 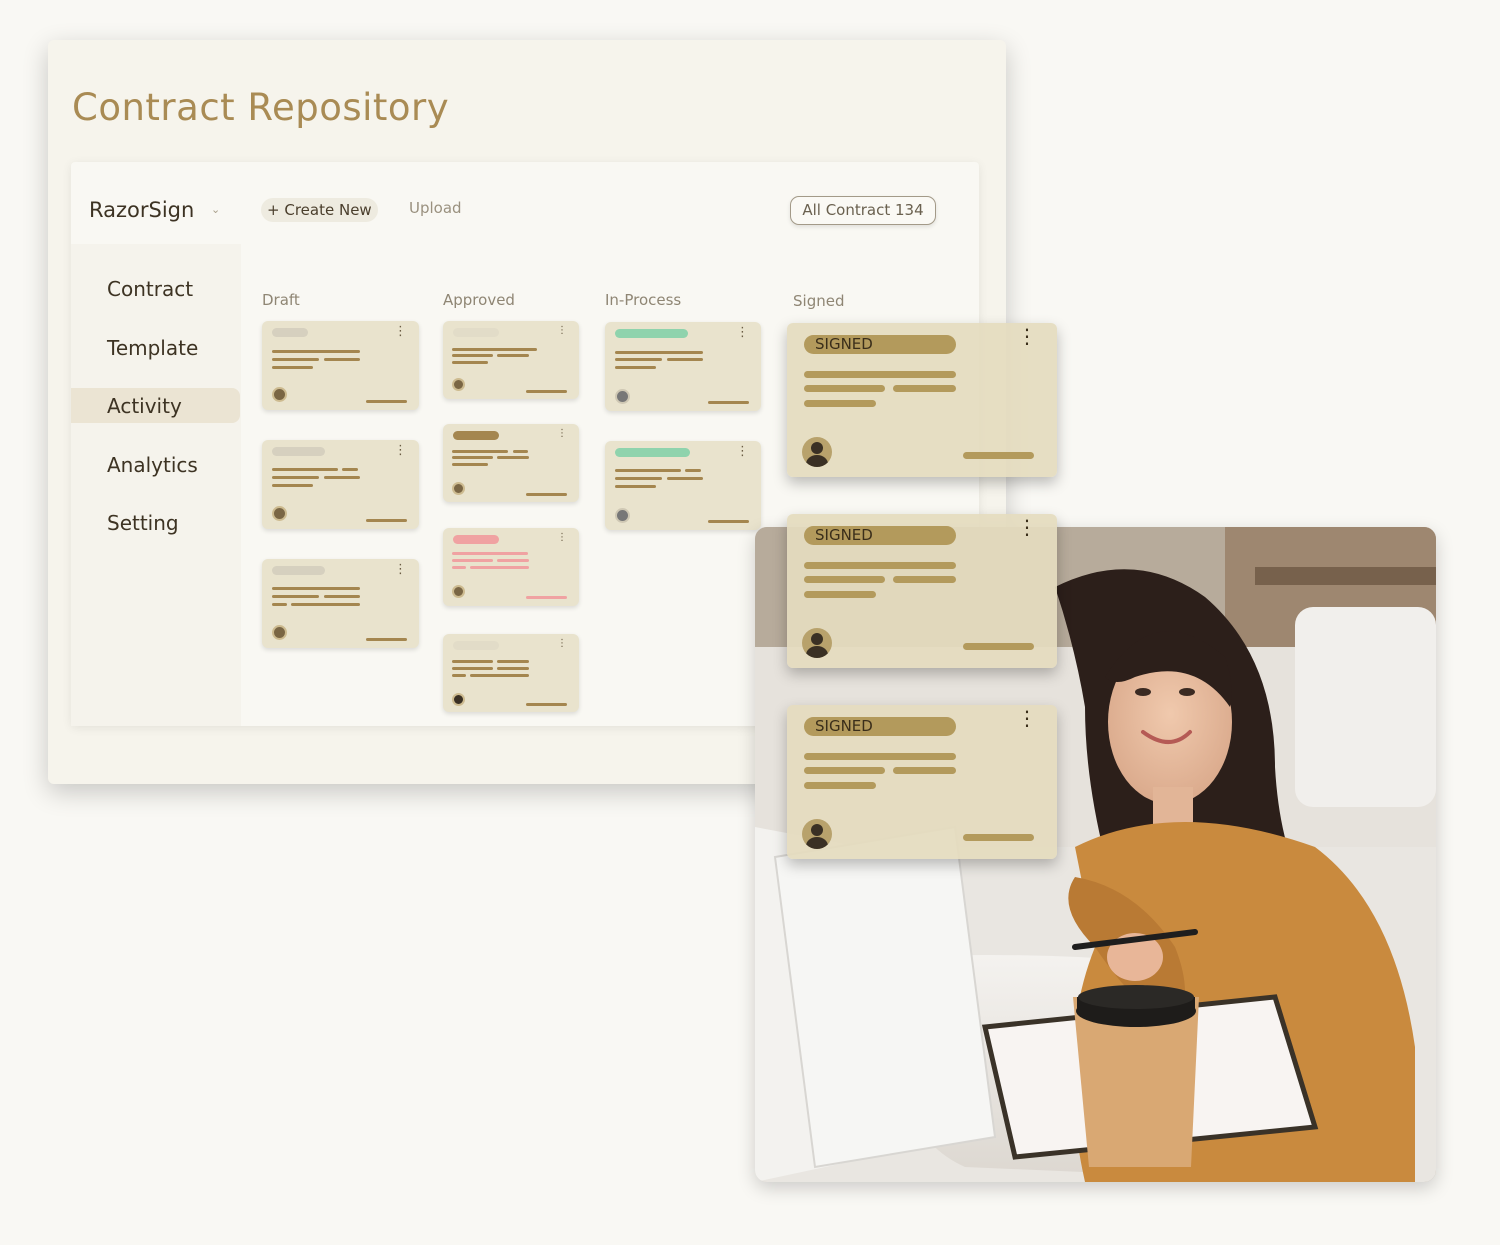 What do you see at coordinates (340, 484) in the screenshot?
I see `contract-card-draft-2: ⋮` at bounding box center [340, 484].